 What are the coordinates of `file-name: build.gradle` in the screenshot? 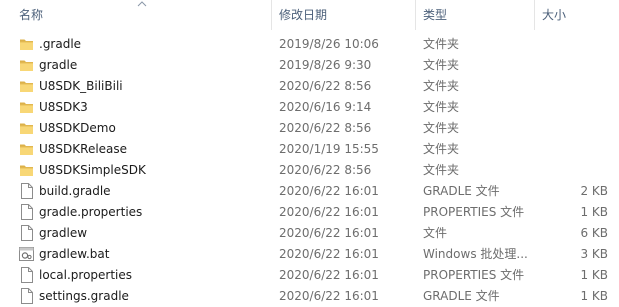 It's located at (75, 191).